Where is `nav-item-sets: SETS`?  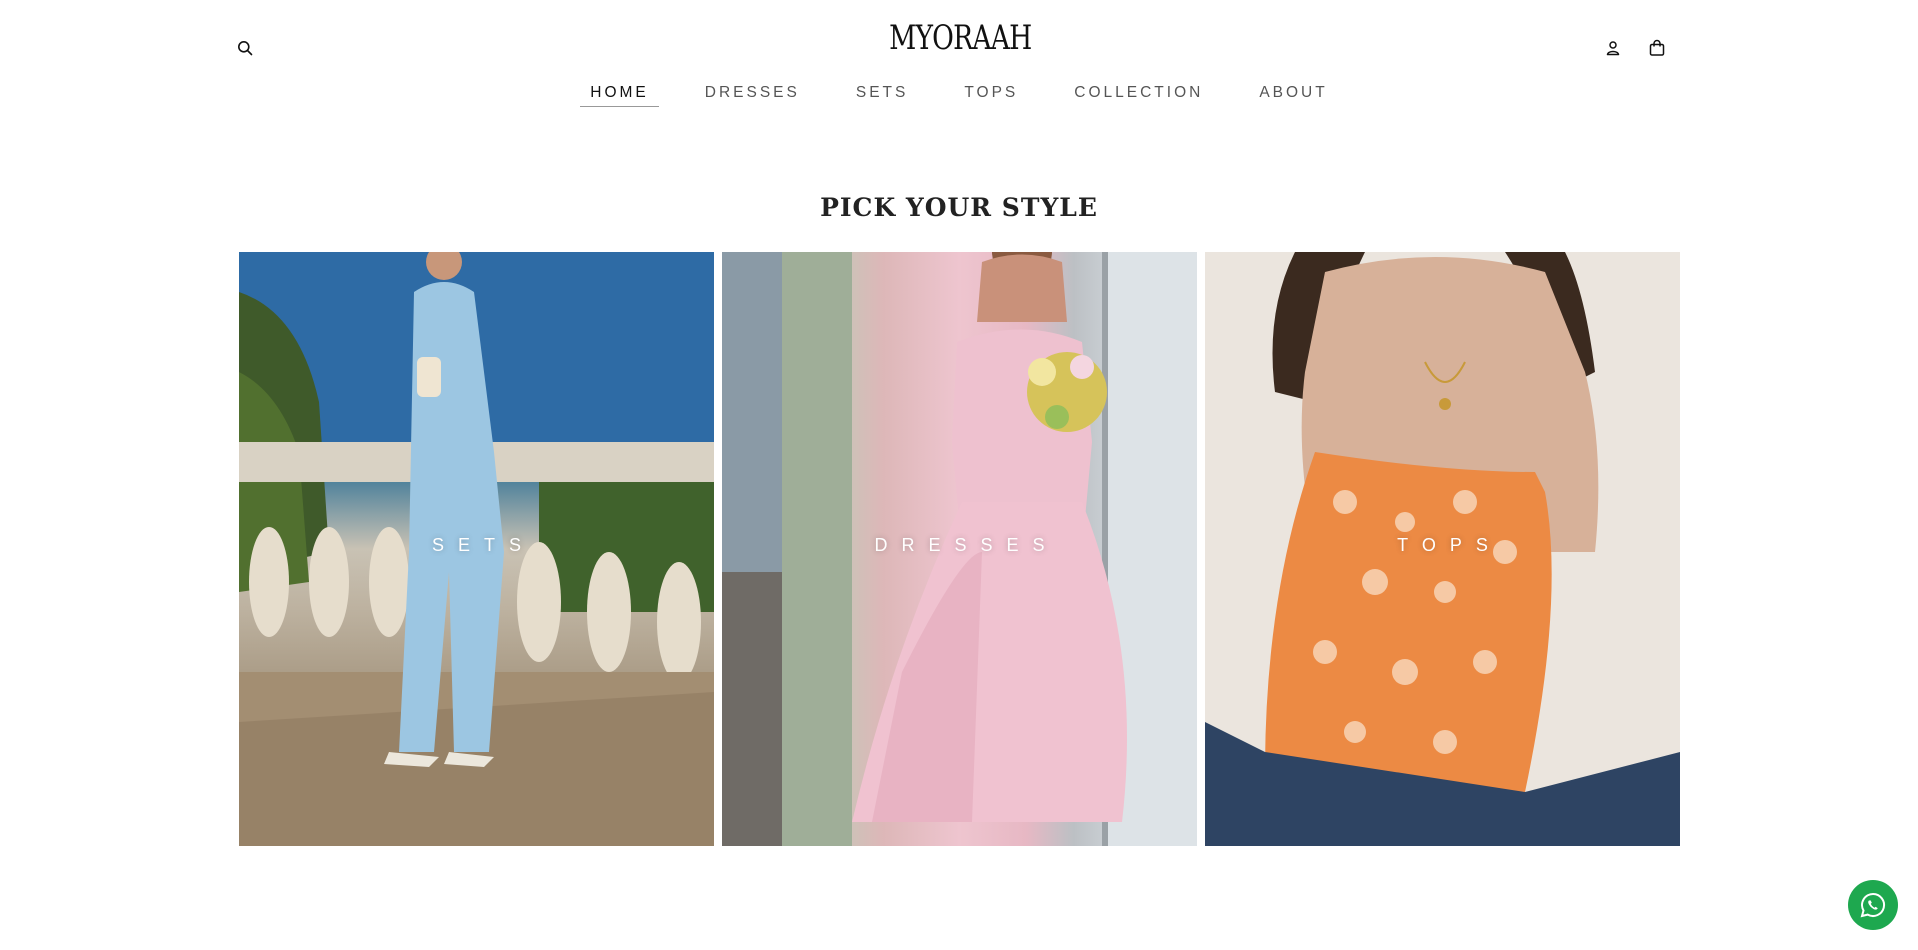
nav-item-sets: SETS is located at coordinates (882, 95).